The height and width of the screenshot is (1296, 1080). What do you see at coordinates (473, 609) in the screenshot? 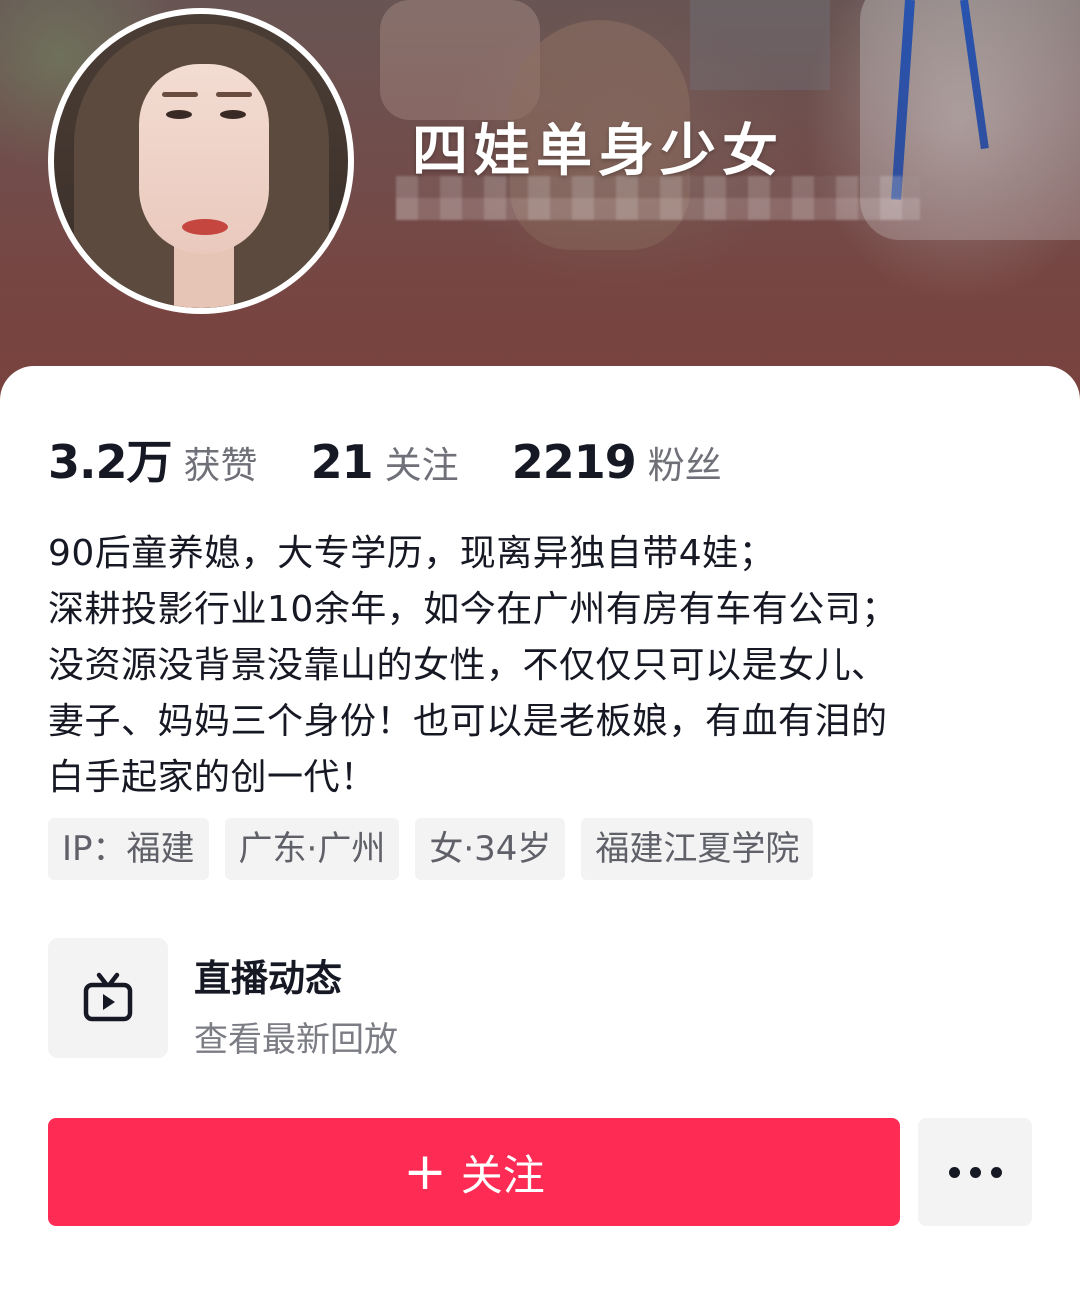
I see `bio-line: 深耕投影行业10余年，如今在广州有房有车有公司；` at bounding box center [473, 609].